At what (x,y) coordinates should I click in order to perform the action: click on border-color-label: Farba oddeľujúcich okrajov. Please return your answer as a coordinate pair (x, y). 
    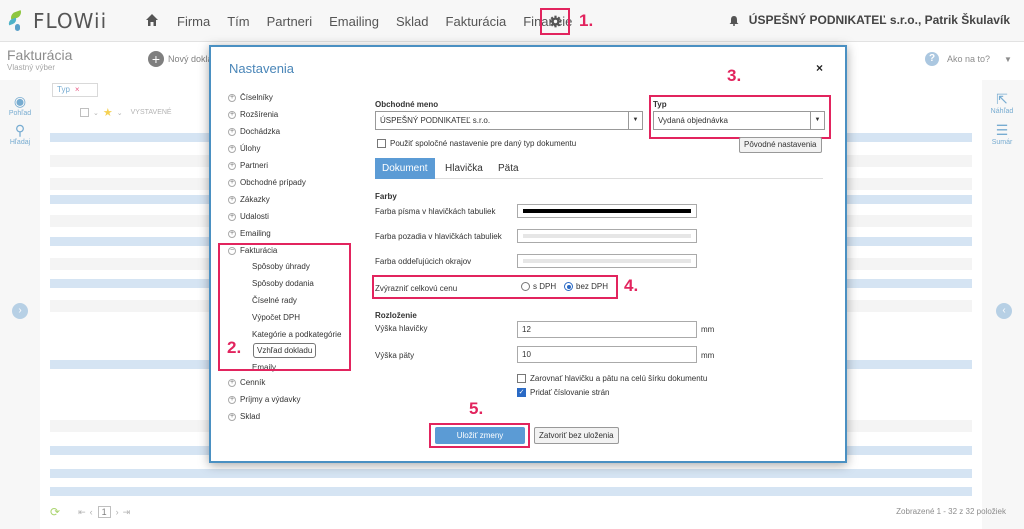
    Looking at the image, I should click on (423, 261).